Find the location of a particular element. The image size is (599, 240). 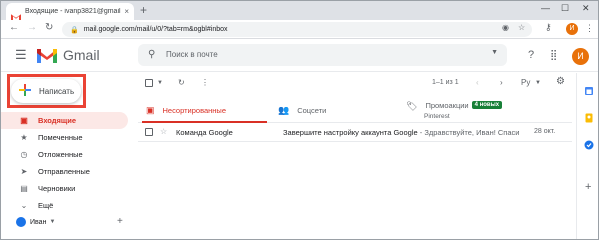

tasks-icon is located at coordinates (589, 143).